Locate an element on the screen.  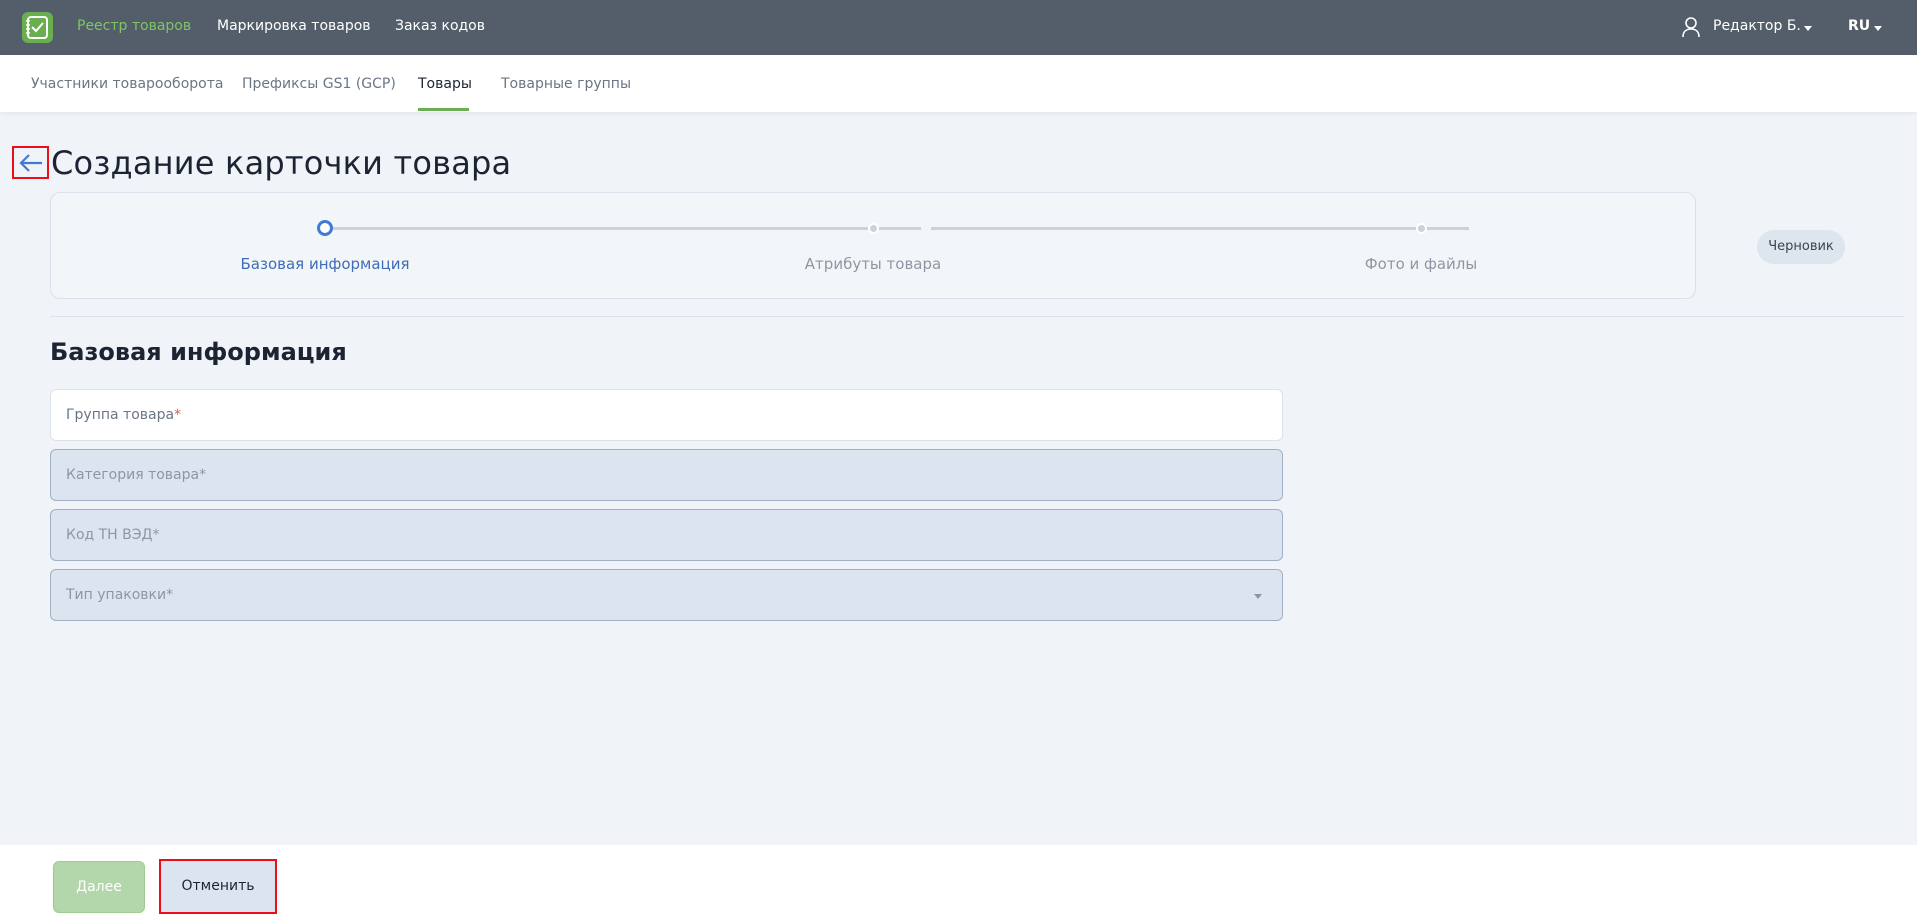
step-label-photos-files: Фото и файлы is located at coordinates (1421, 264).